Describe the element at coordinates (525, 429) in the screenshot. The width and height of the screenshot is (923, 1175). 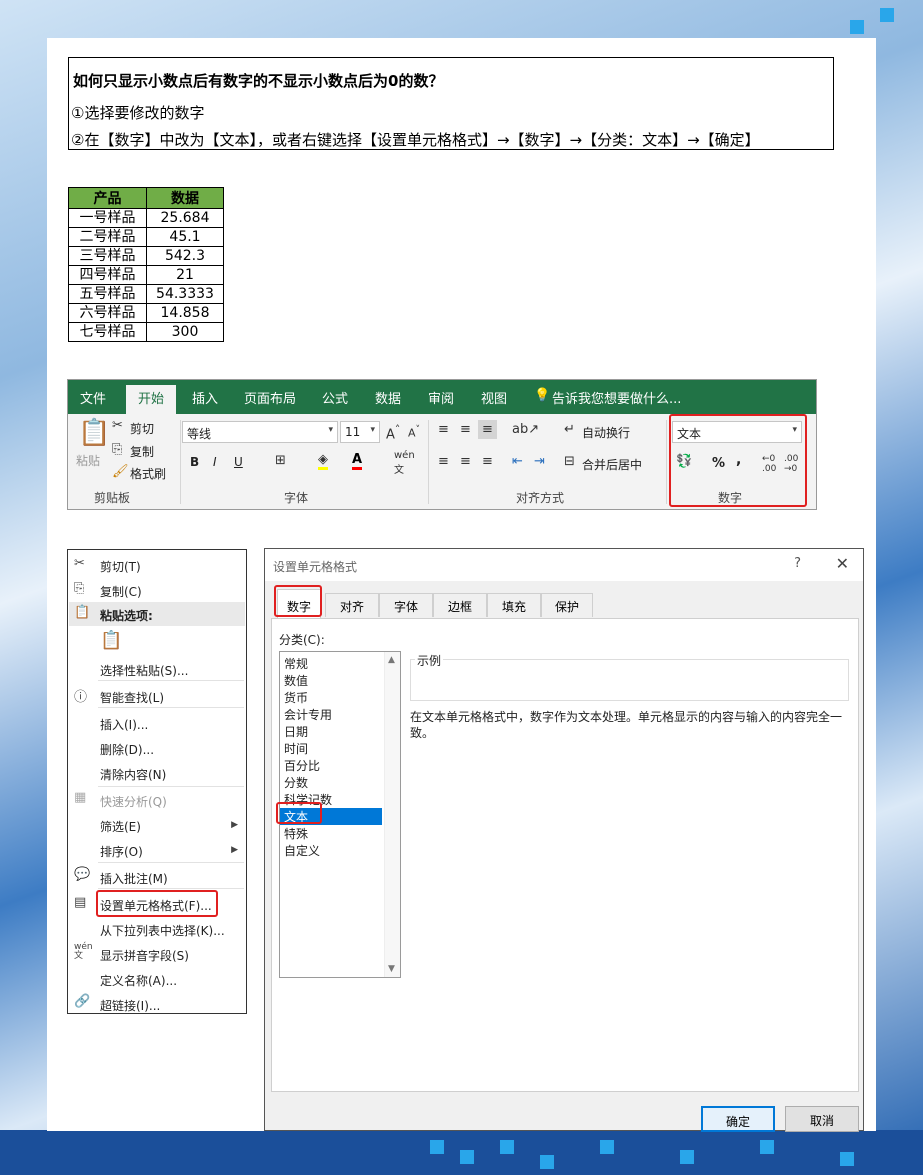
I see `orientation-icon: ab↗` at that location.